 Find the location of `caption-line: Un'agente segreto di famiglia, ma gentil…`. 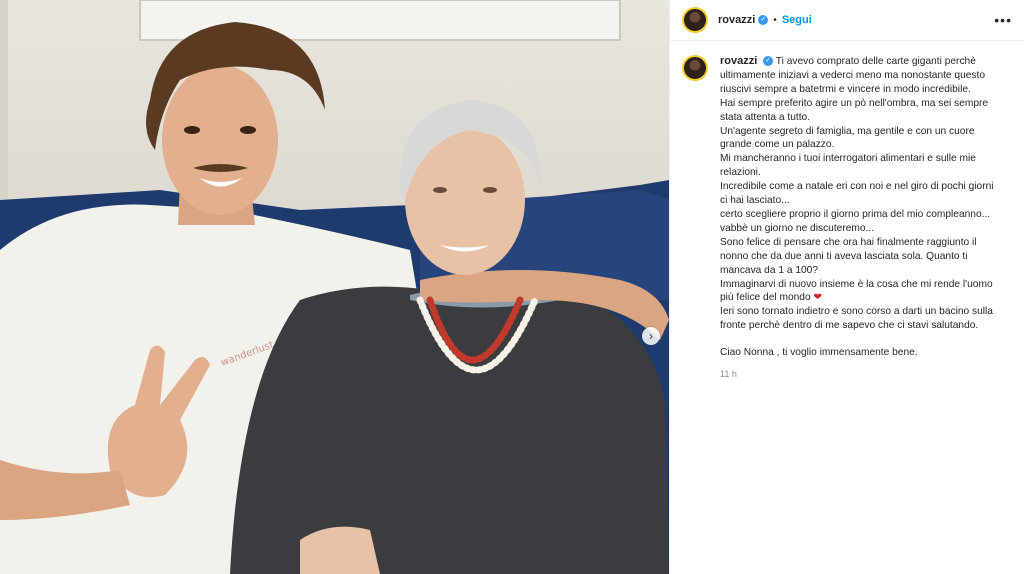

caption-line: Un'agente segreto di famiglia, ma gentil… is located at coordinates (847, 131).